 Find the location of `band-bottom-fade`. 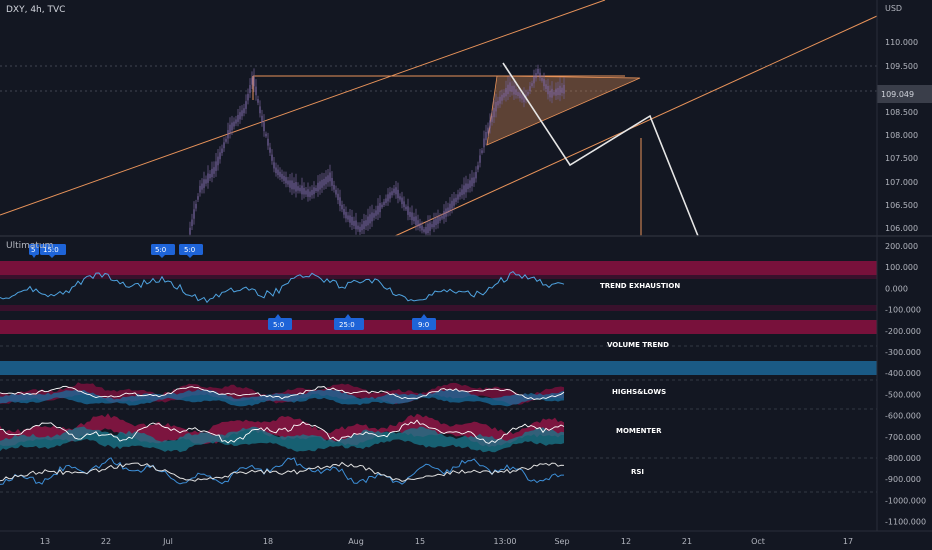

band-bottom-fade is located at coordinates (438, 308).